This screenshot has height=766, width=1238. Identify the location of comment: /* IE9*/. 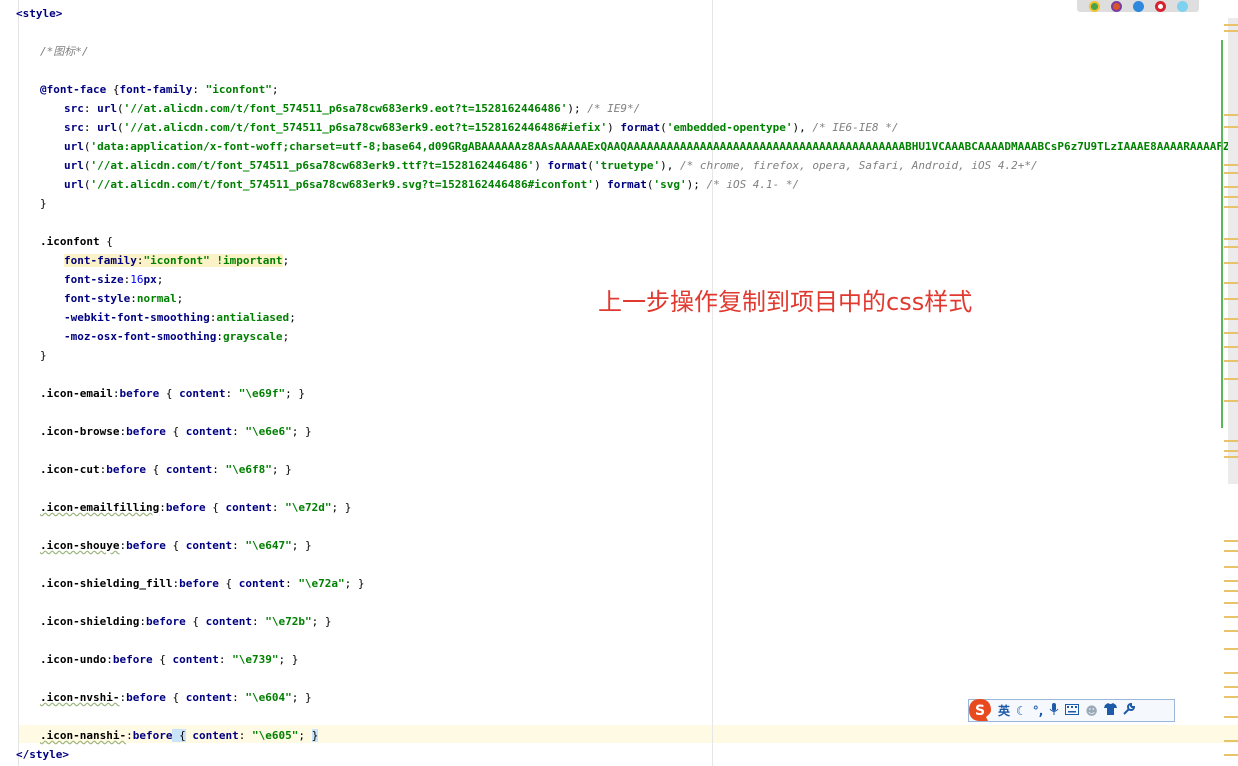
(614, 108).